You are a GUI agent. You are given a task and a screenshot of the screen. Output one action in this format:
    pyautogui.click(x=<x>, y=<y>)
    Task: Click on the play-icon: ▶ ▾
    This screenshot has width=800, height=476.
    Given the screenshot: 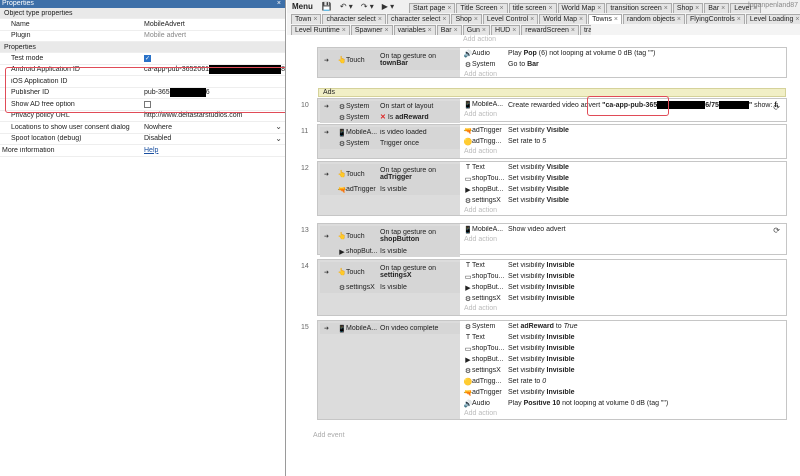 What is the action you would take?
    pyautogui.click(x=388, y=6)
    